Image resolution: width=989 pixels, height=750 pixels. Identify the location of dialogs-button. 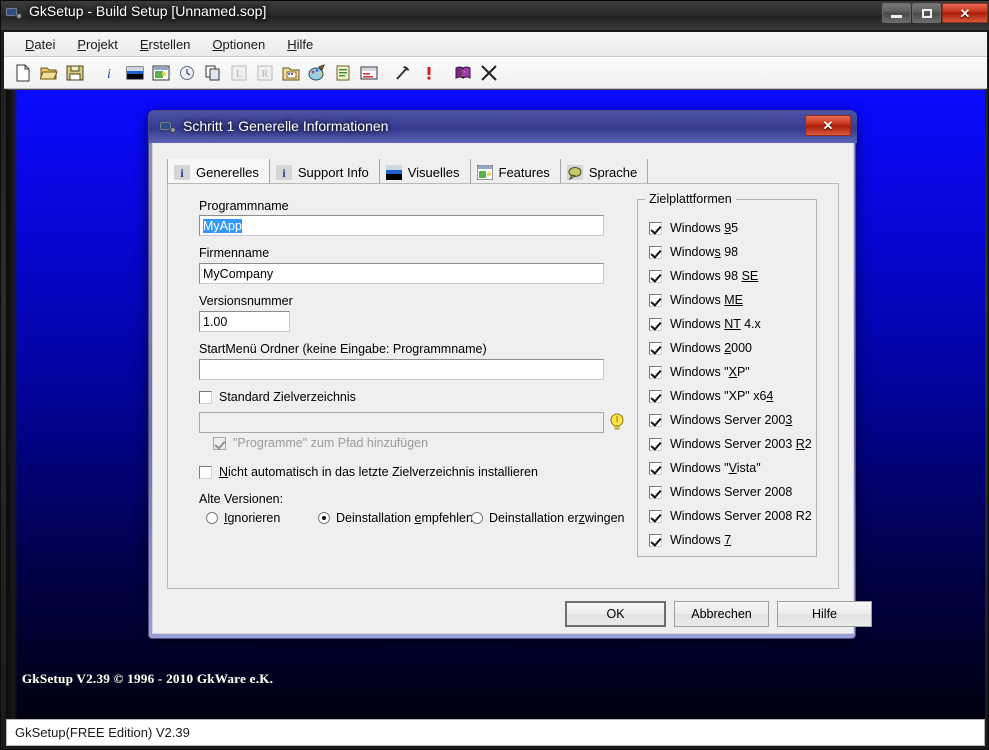
(368, 72).